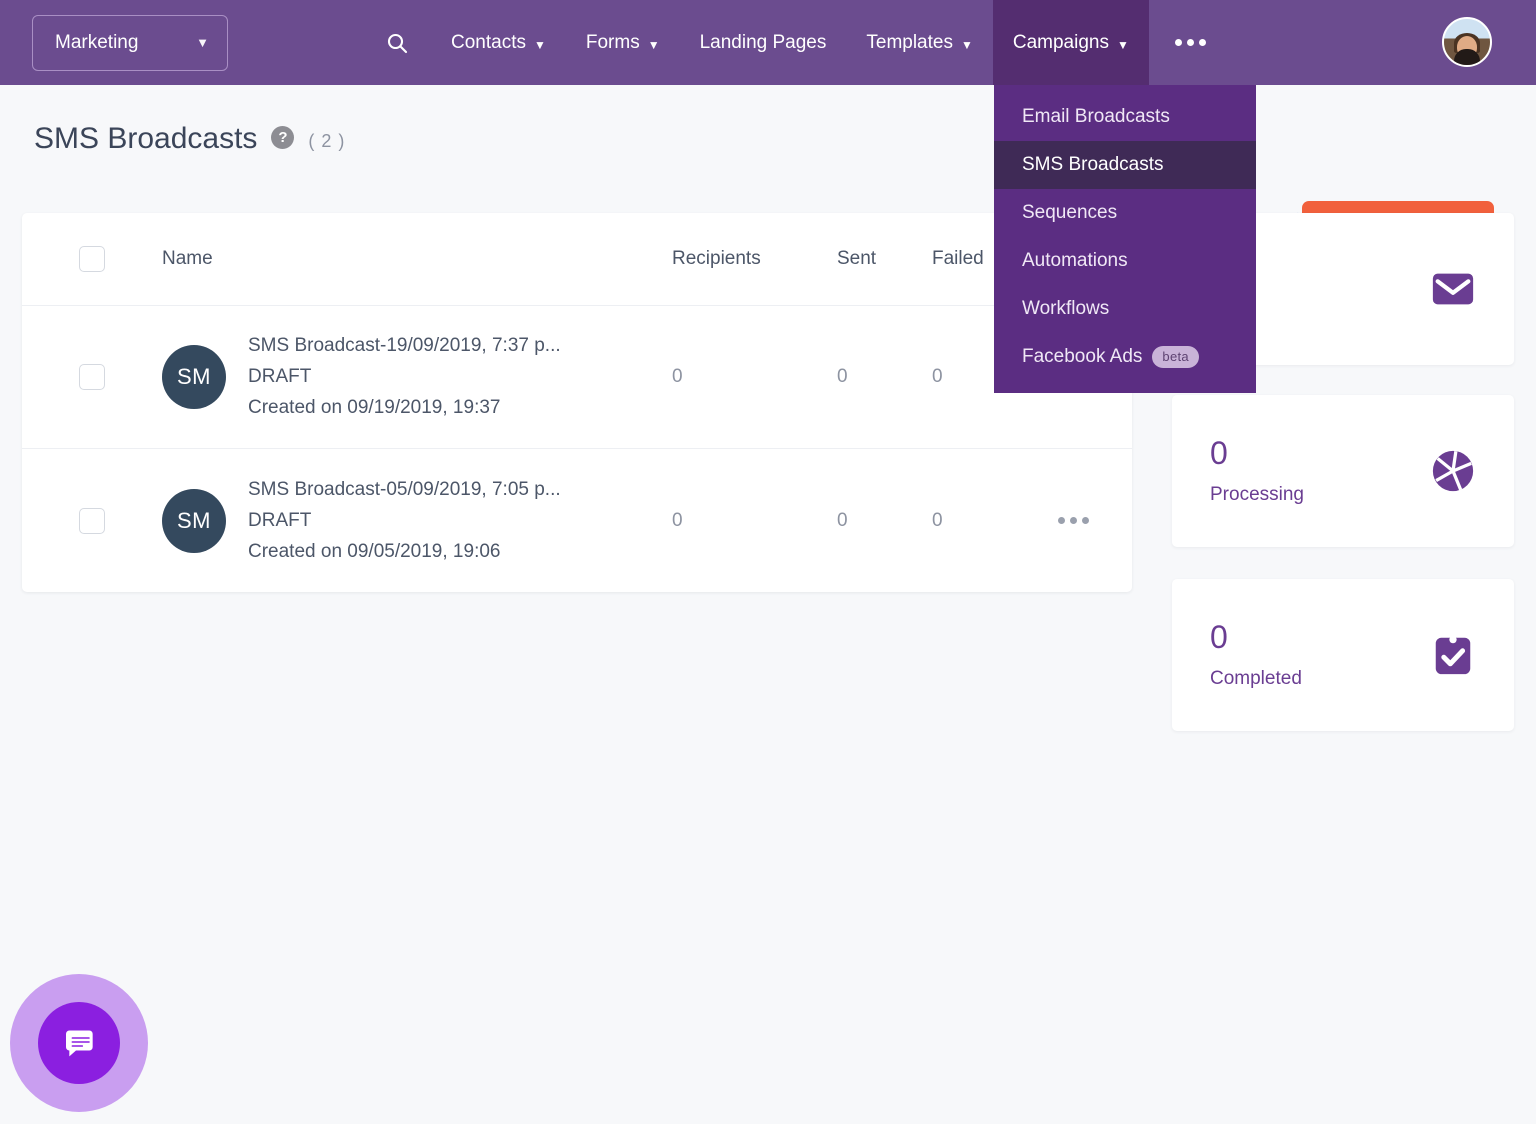 The height and width of the screenshot is (1124, 1536). I want to click on search-icon, so click(397, 42).